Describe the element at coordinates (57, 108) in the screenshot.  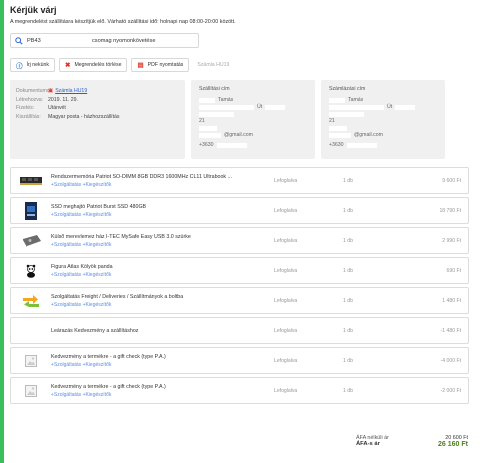
I see `payment-value: Utánvét` at that location.